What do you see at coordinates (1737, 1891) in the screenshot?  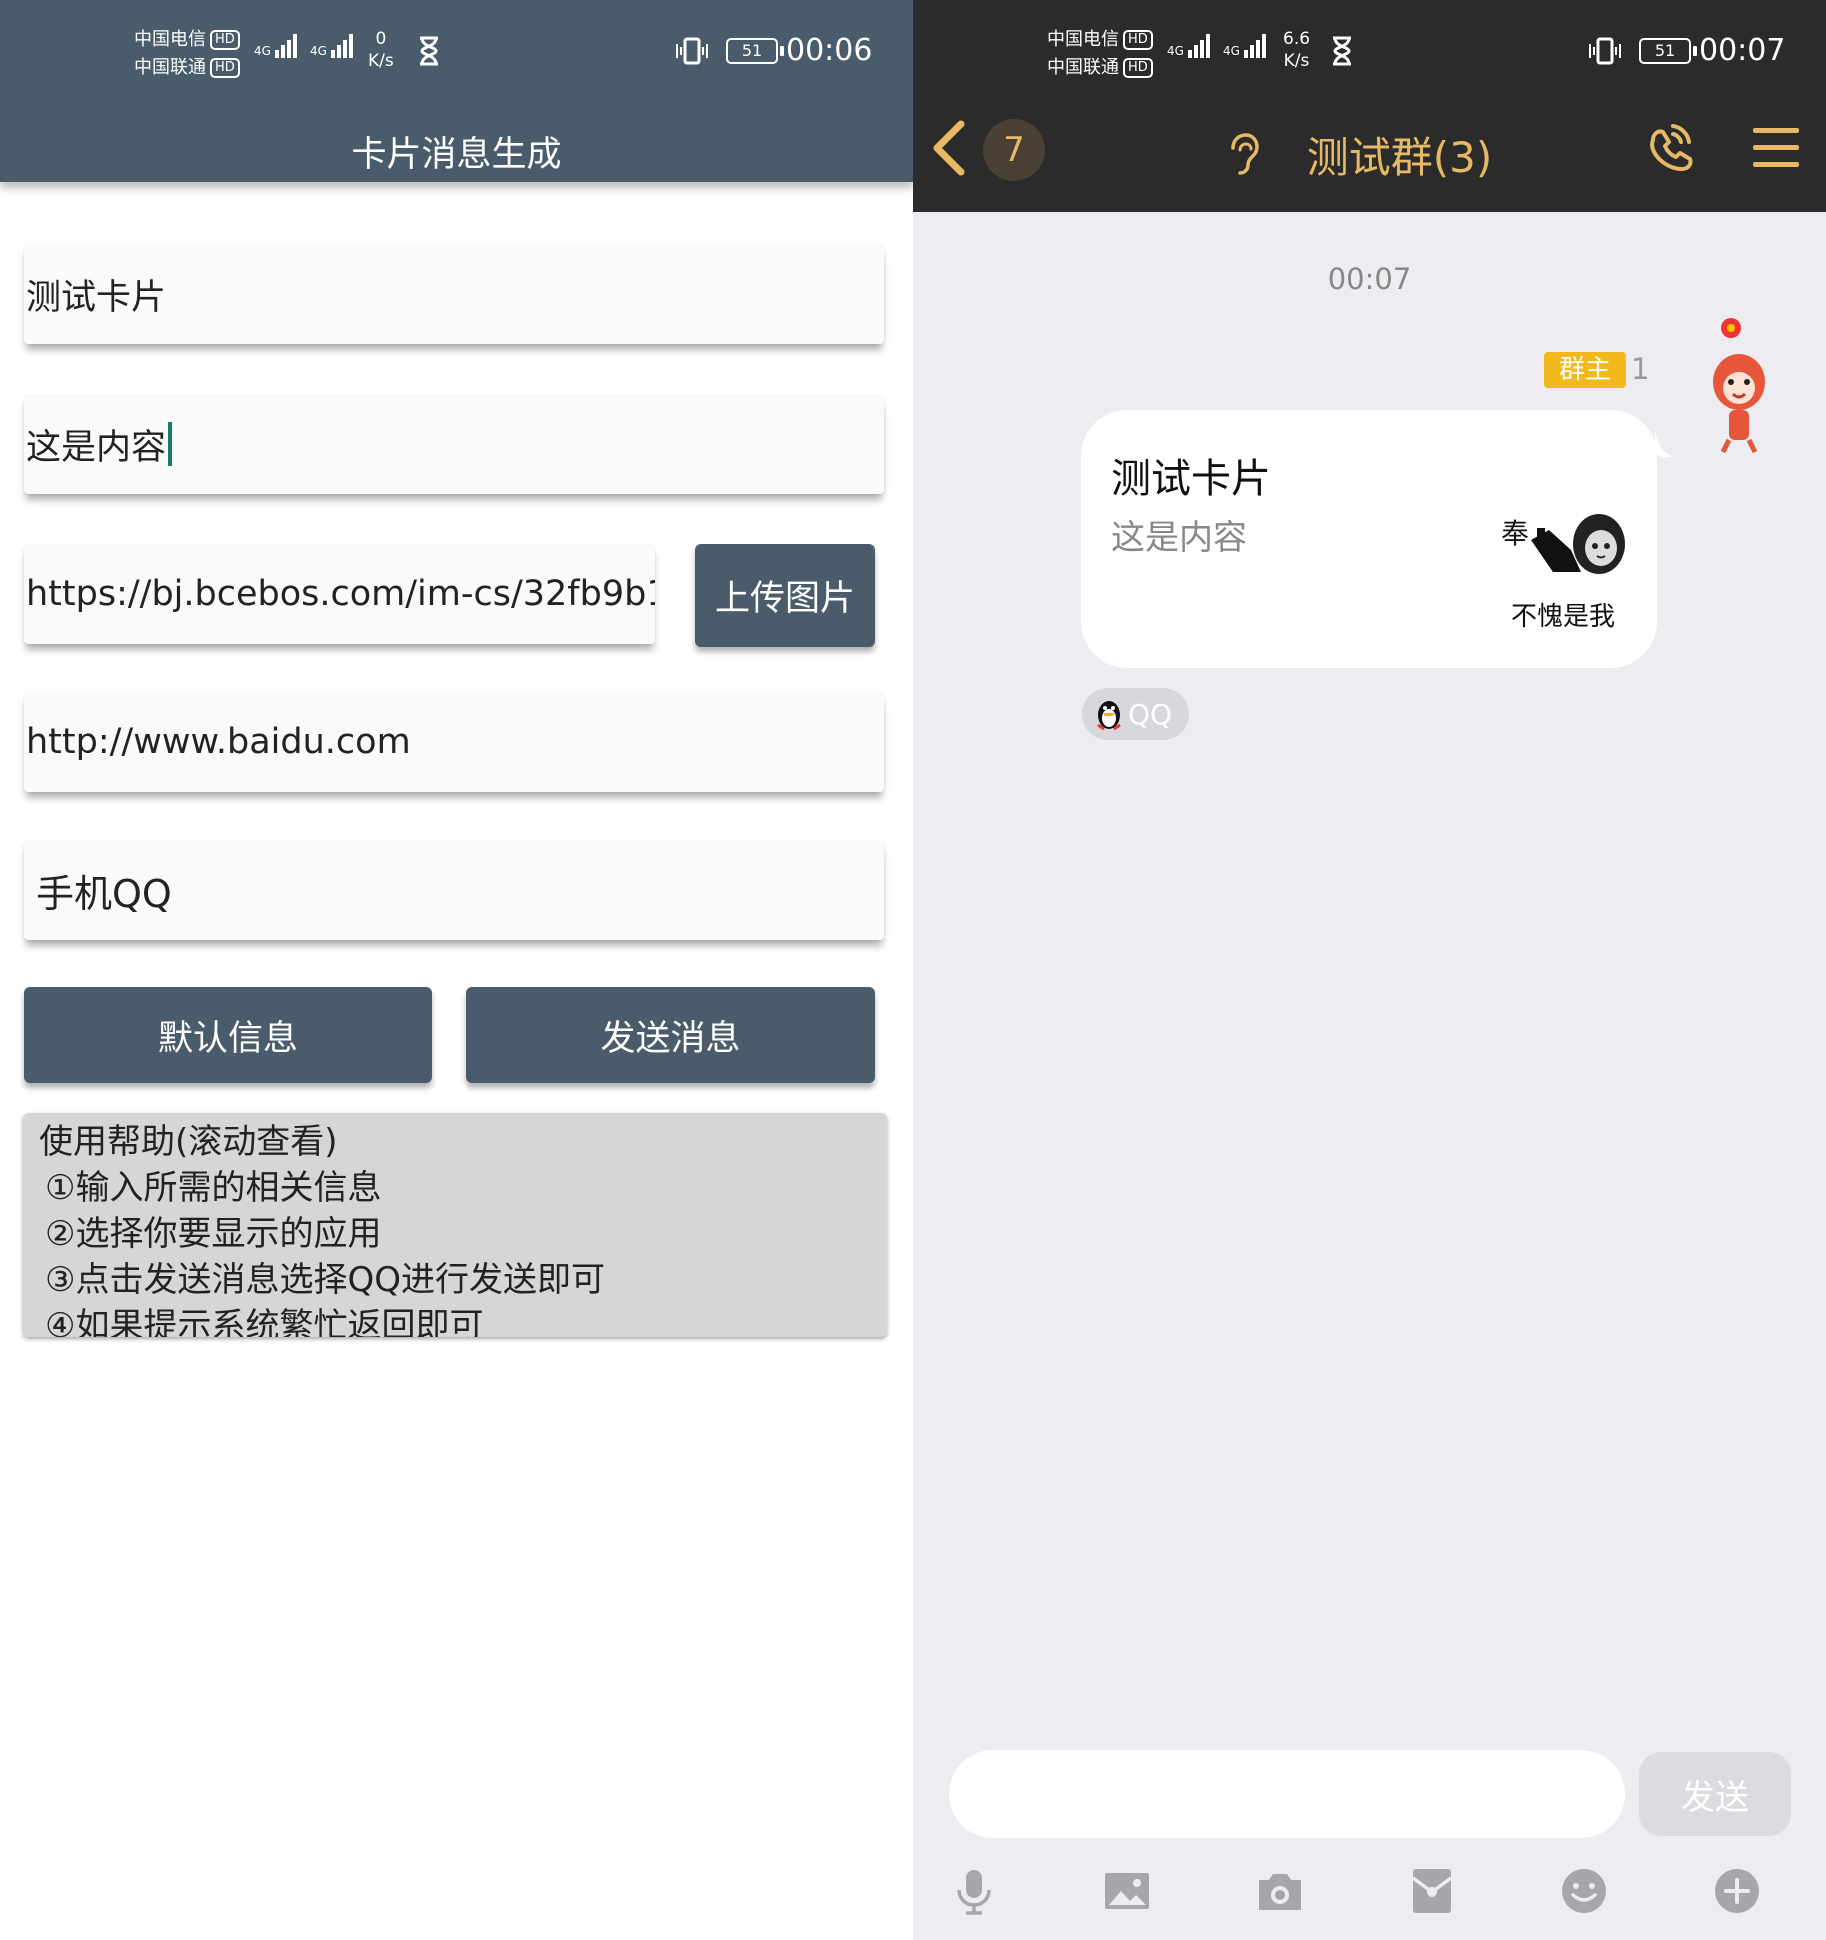 I see `plus-icon` at bounding box center [1737, 1891].